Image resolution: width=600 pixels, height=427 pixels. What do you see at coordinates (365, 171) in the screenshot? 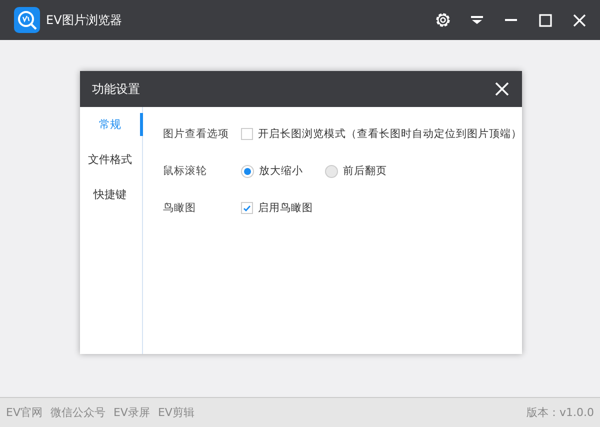
I see `radio-label: 前后翻页` at bounding box center [365, 171].